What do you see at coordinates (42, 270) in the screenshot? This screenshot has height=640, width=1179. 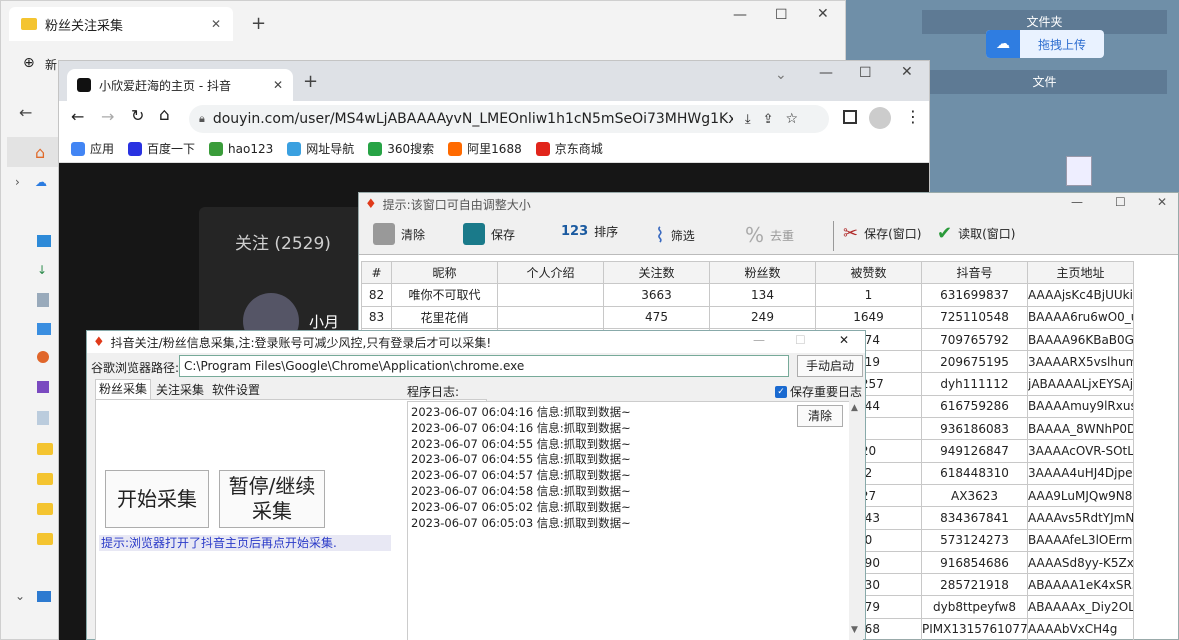 I see `download-nav-icon: ↓` at bounding box center [42, 270].